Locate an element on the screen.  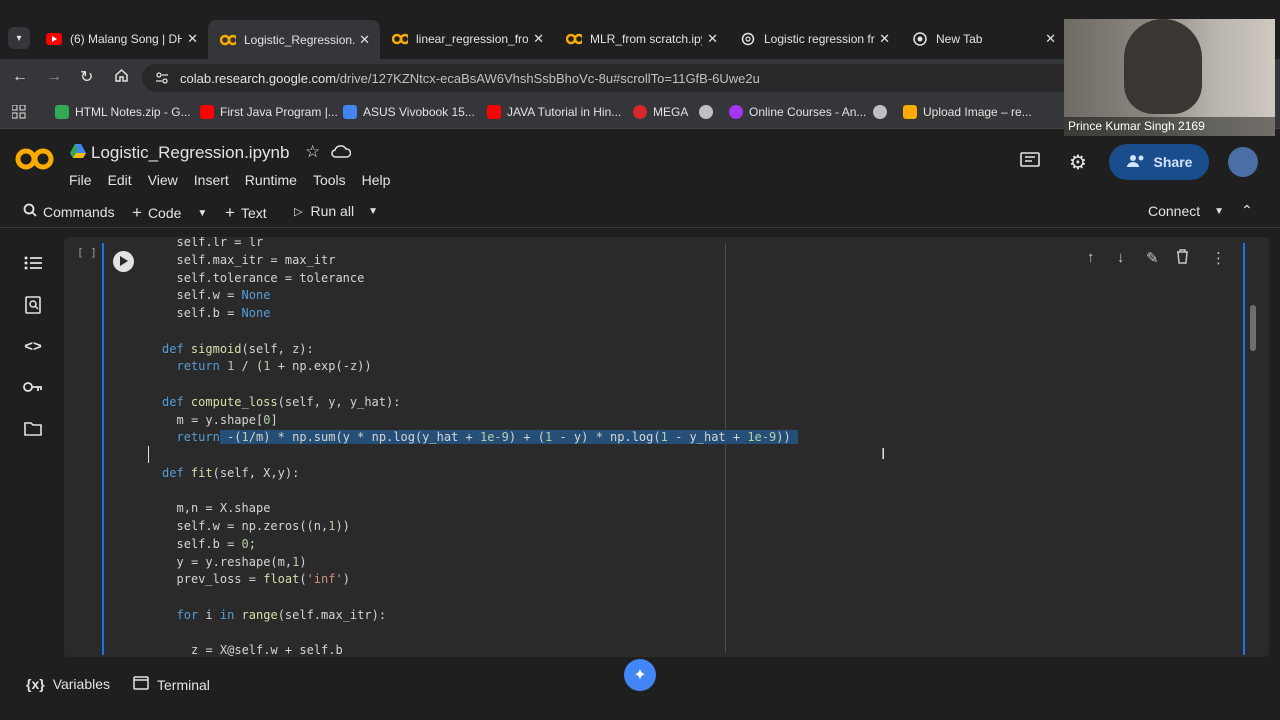
menu-runtime: Runtime is located at coordinates (271, 180).